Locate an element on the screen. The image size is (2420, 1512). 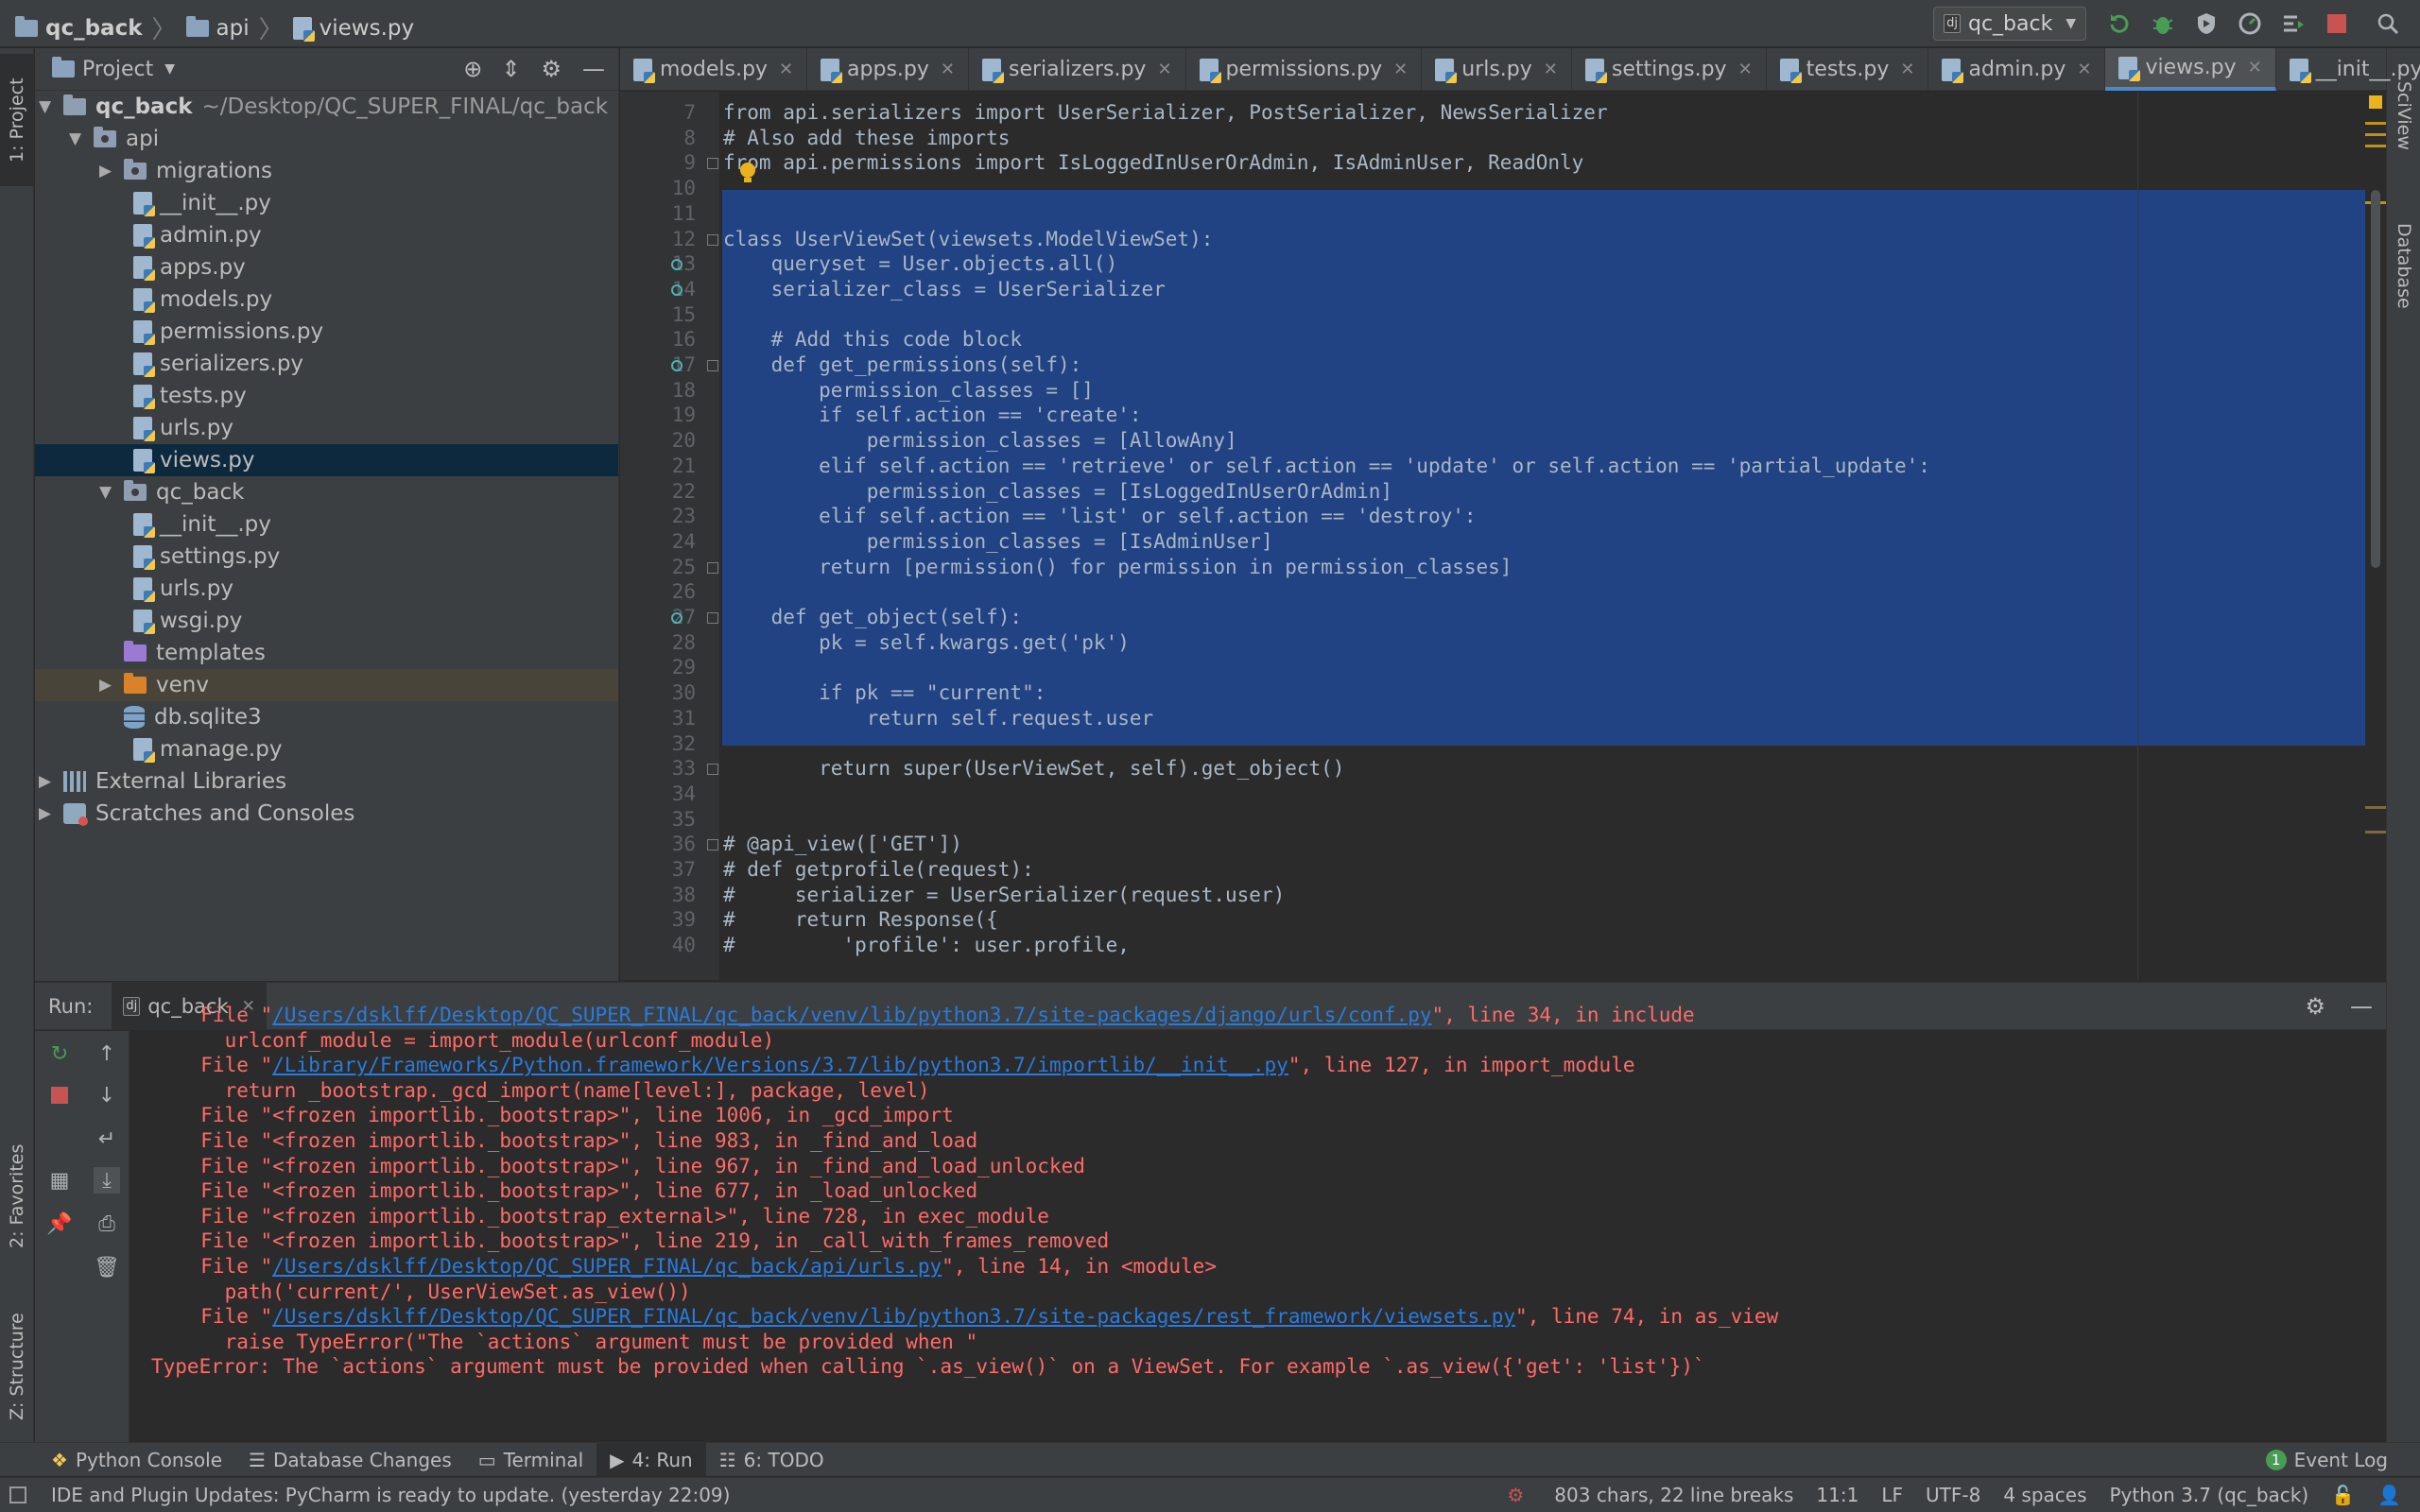
line-number: 7 is located at coordinates (658, 112).